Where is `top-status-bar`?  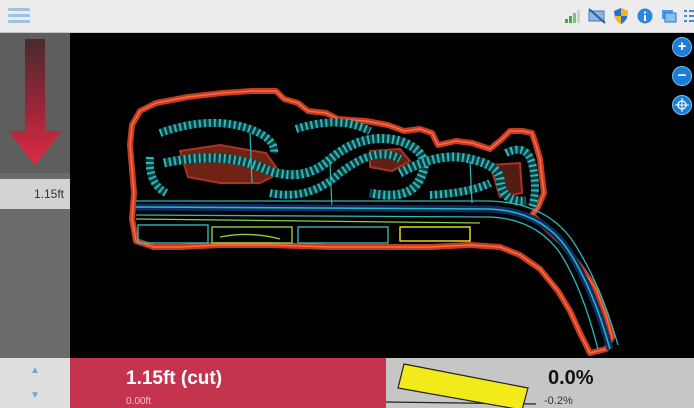 top-status-bar is located at coordinates (347, 16).